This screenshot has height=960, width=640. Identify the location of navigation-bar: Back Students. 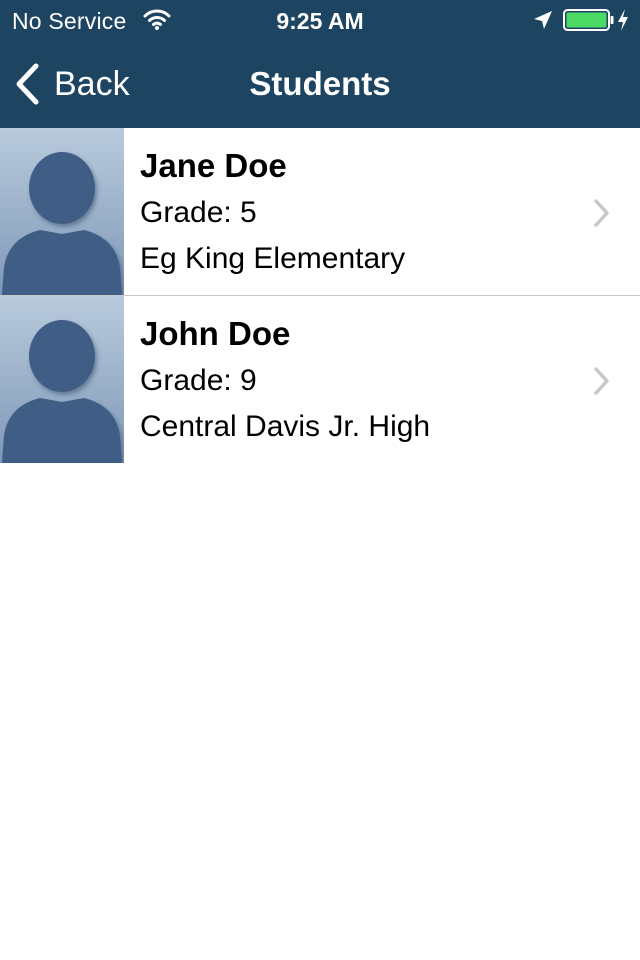
(320, 84).